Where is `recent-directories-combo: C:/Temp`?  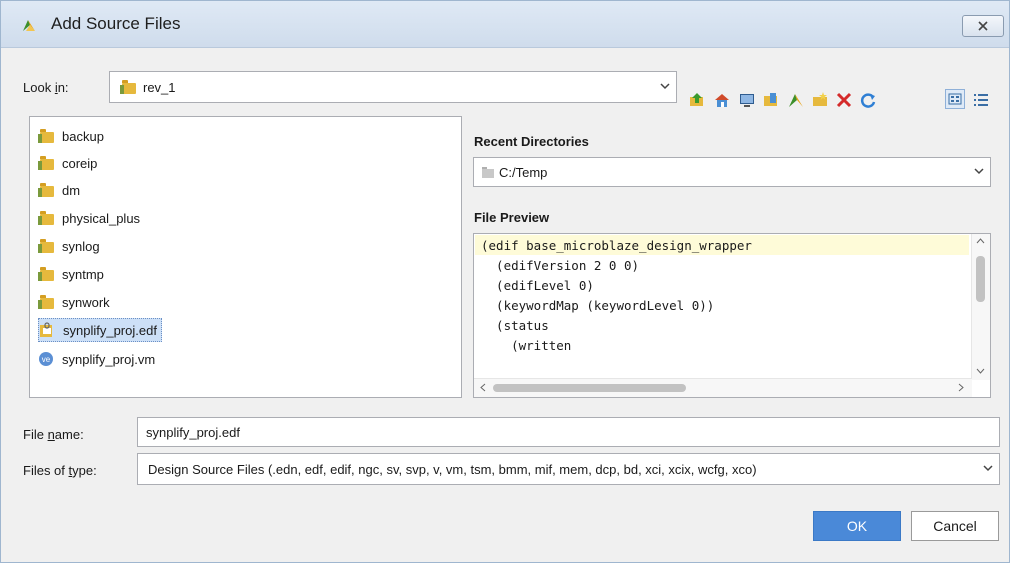
recent-directories-combo: C:/Temp is located at coordinates (732, 172).